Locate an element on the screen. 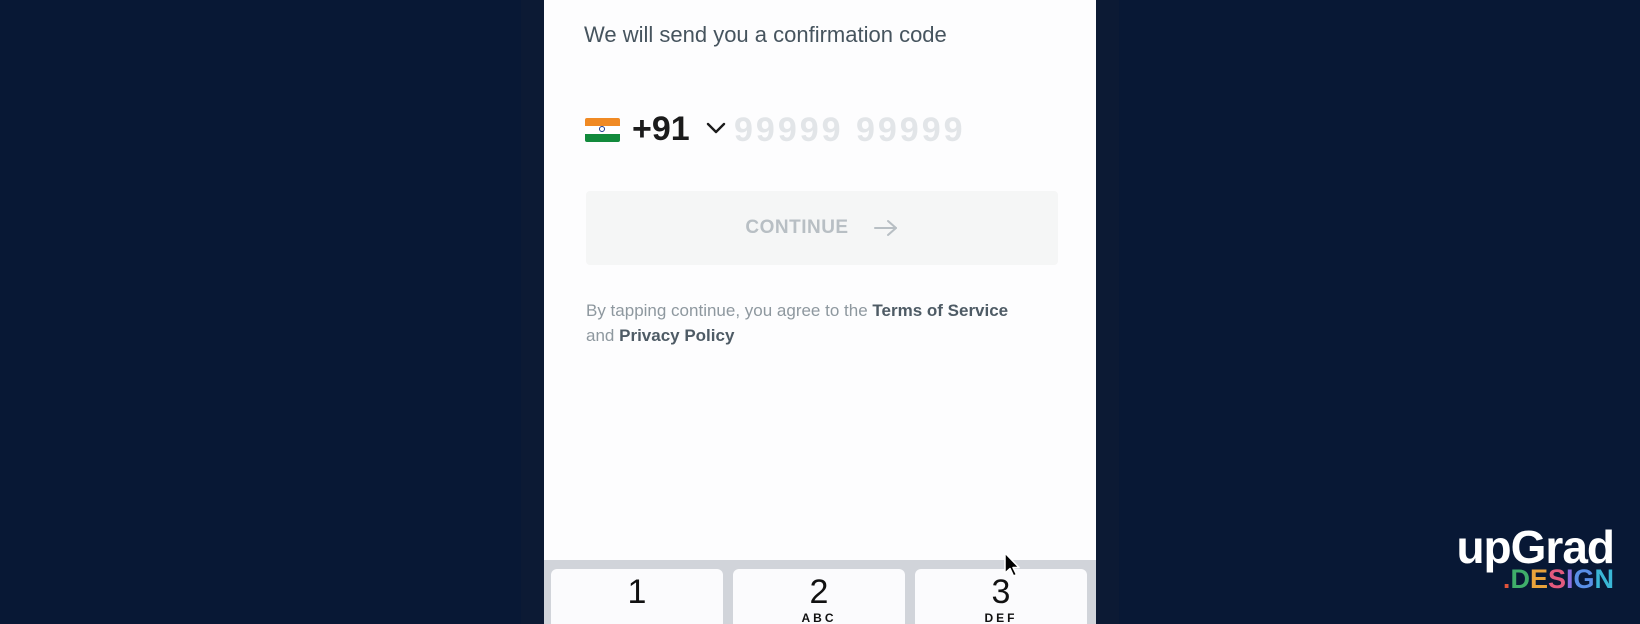  phone-number-input is located at coordinates (894, 130).